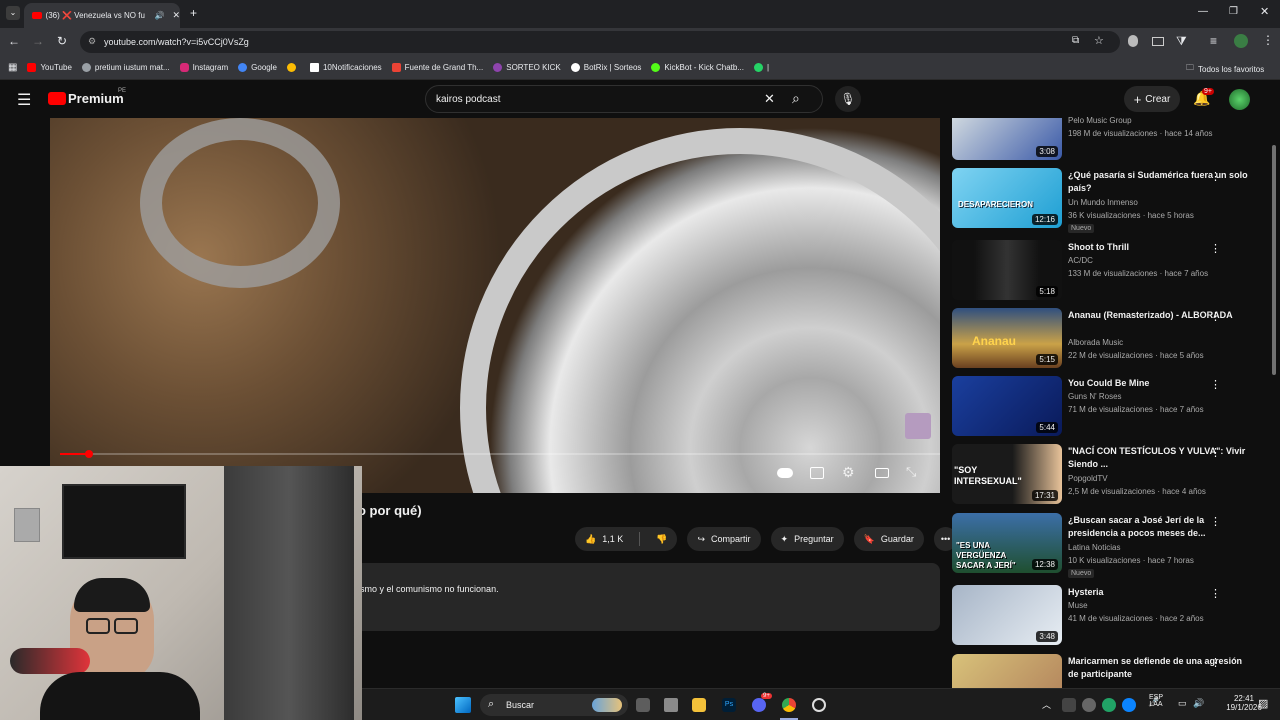  Describe the element at coordinates (1213, 41) in the screenshot. I see `reading-list-icon: ≡` at that location.